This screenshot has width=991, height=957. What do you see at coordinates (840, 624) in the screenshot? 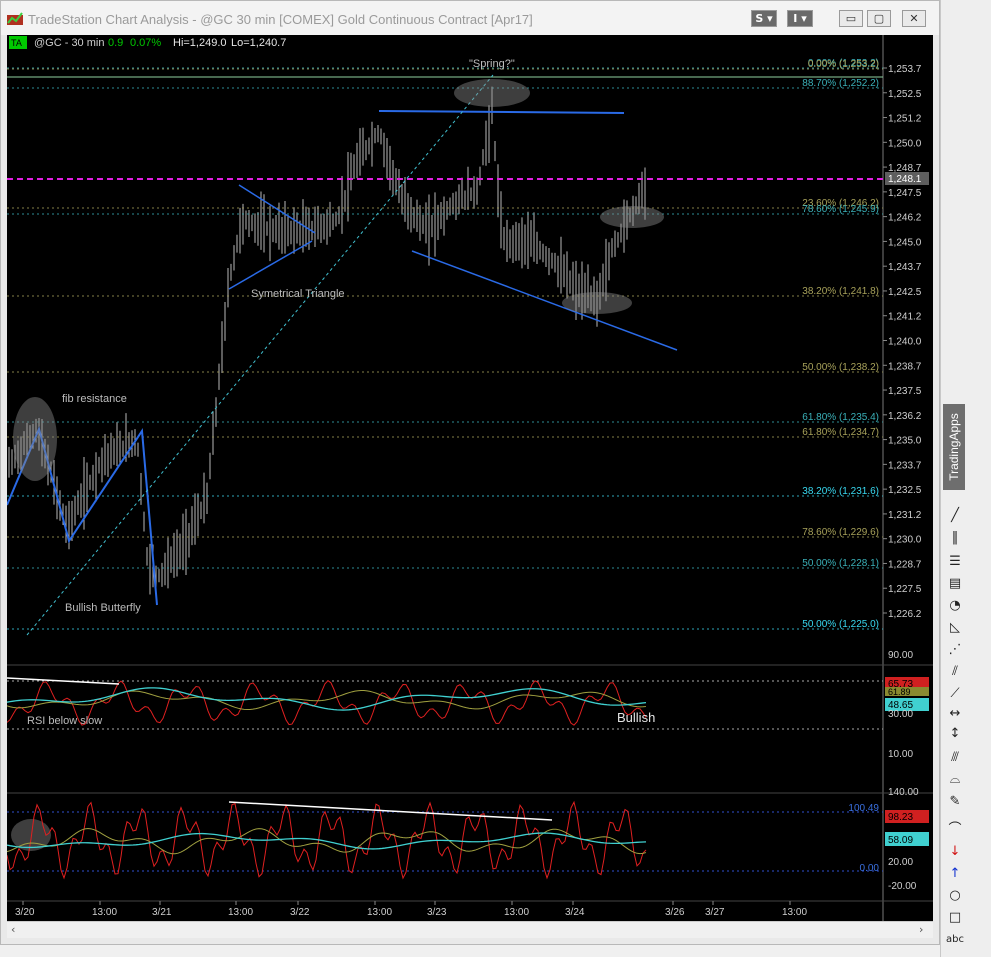
I see `fib-level-label: 50.00% (1,225.0)` at bounding box center [840, 624].